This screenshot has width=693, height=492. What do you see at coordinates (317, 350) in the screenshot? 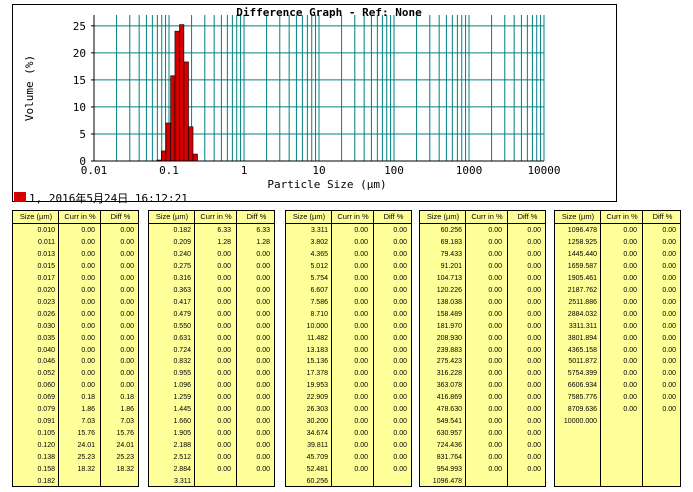
I see `size-cell: 13.183` at bounding box center [317, 350].